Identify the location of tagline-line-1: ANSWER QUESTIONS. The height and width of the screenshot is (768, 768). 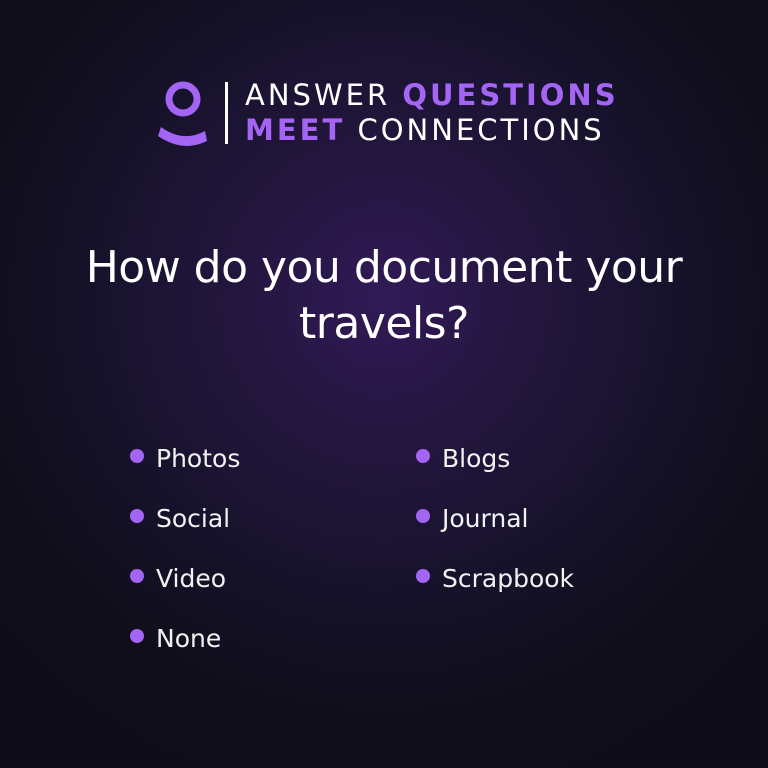
(432, 95).